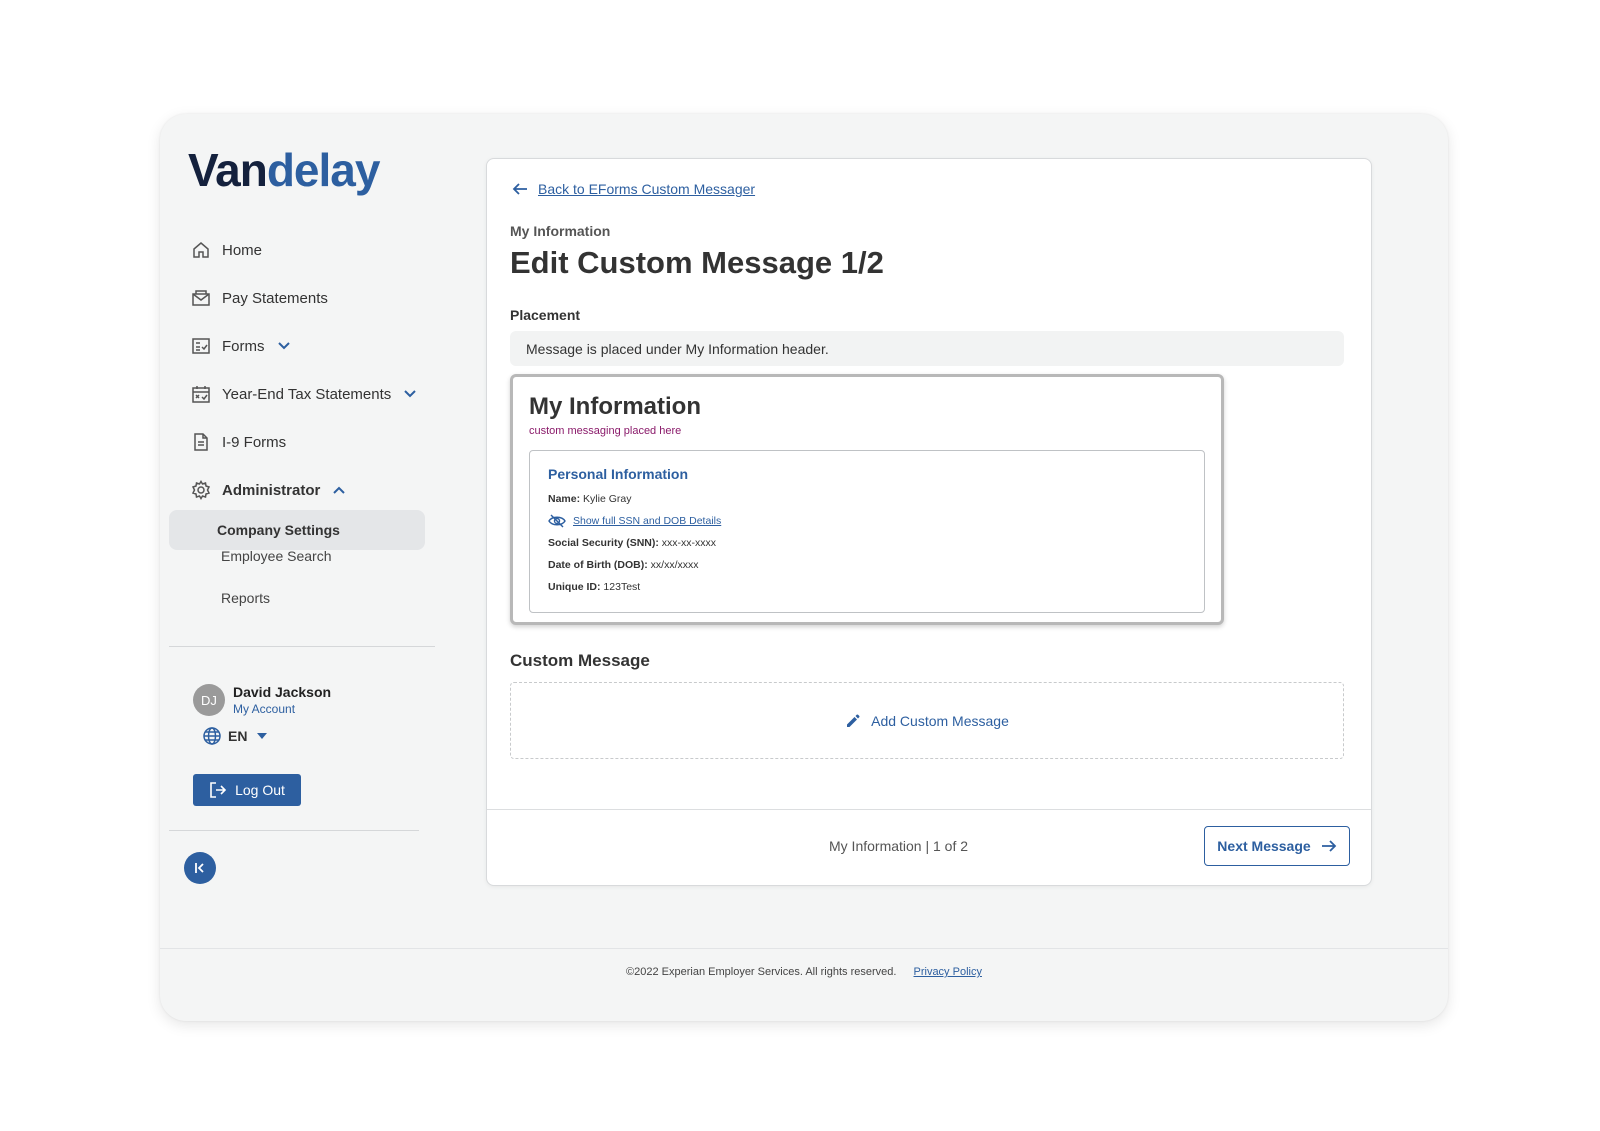 This screenshot has height=1131, width=1600. Describe the element at coordinates (254, 442) in the screenshot. I see `sidebar-item-label: I-9 Forms` at that location.